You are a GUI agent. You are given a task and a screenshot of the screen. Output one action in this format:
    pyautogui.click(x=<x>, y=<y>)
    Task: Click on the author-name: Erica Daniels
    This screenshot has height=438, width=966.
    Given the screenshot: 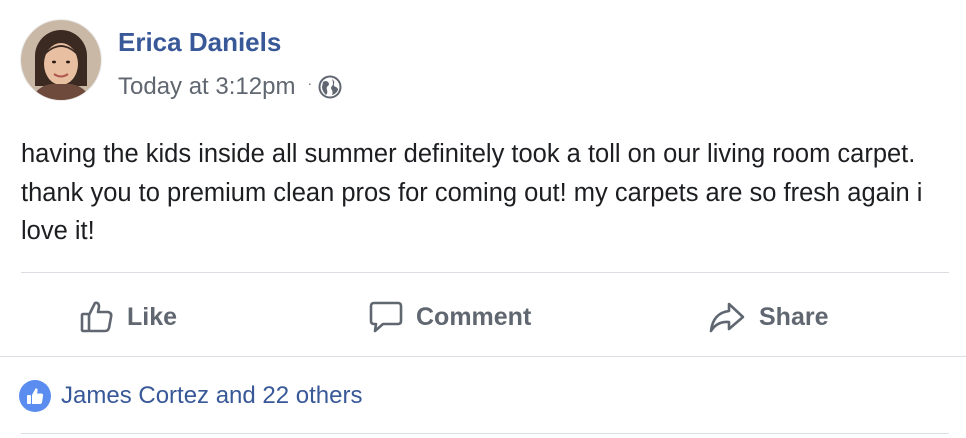 What is the action you would take?
    pyautogui.click(x=199, y=42)
    